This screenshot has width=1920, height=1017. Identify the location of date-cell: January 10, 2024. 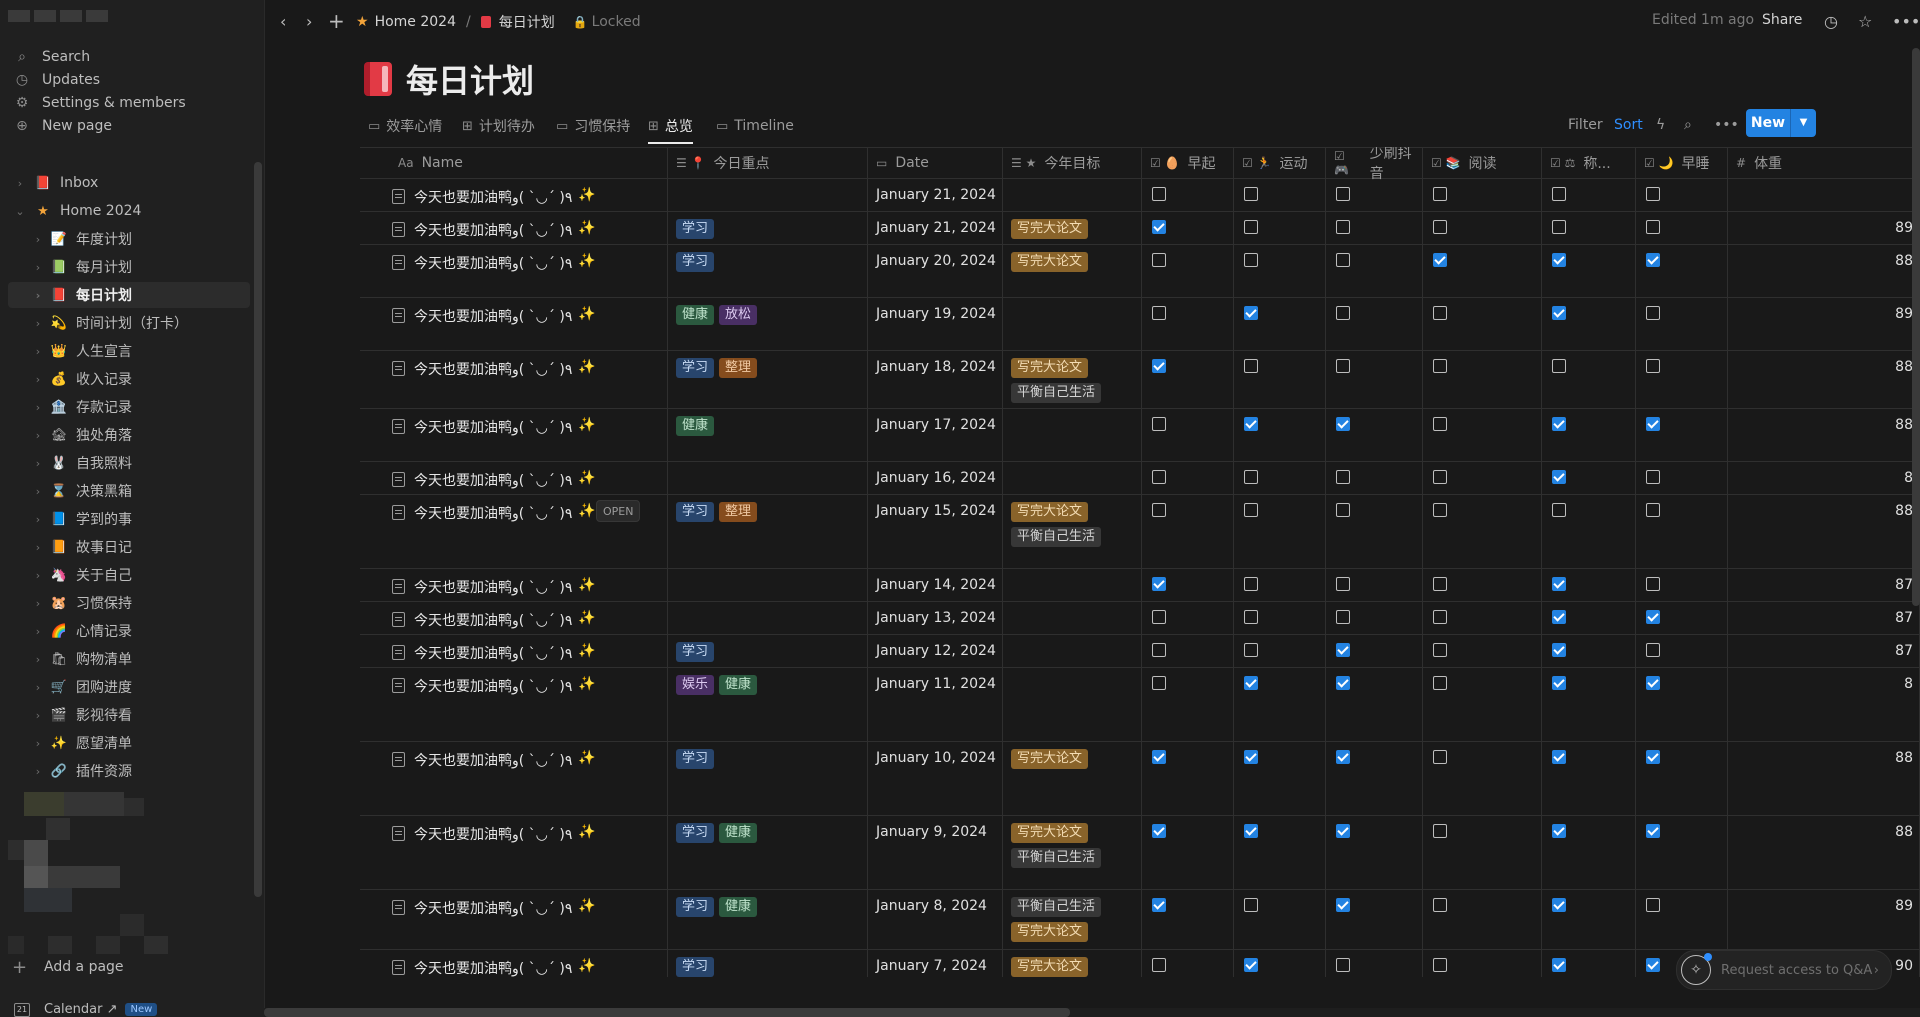
(935, 778).